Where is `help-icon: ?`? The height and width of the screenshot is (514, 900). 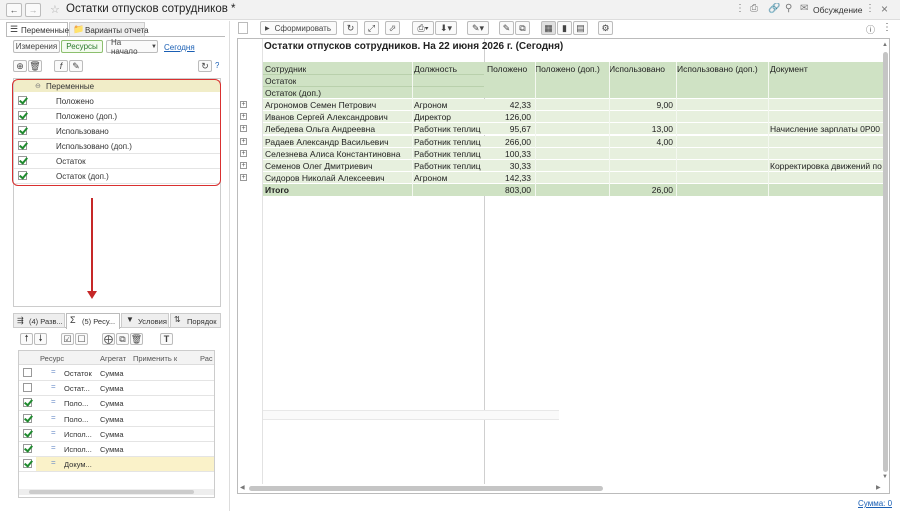
help-icon: ? is located at coordinates (217, 65).